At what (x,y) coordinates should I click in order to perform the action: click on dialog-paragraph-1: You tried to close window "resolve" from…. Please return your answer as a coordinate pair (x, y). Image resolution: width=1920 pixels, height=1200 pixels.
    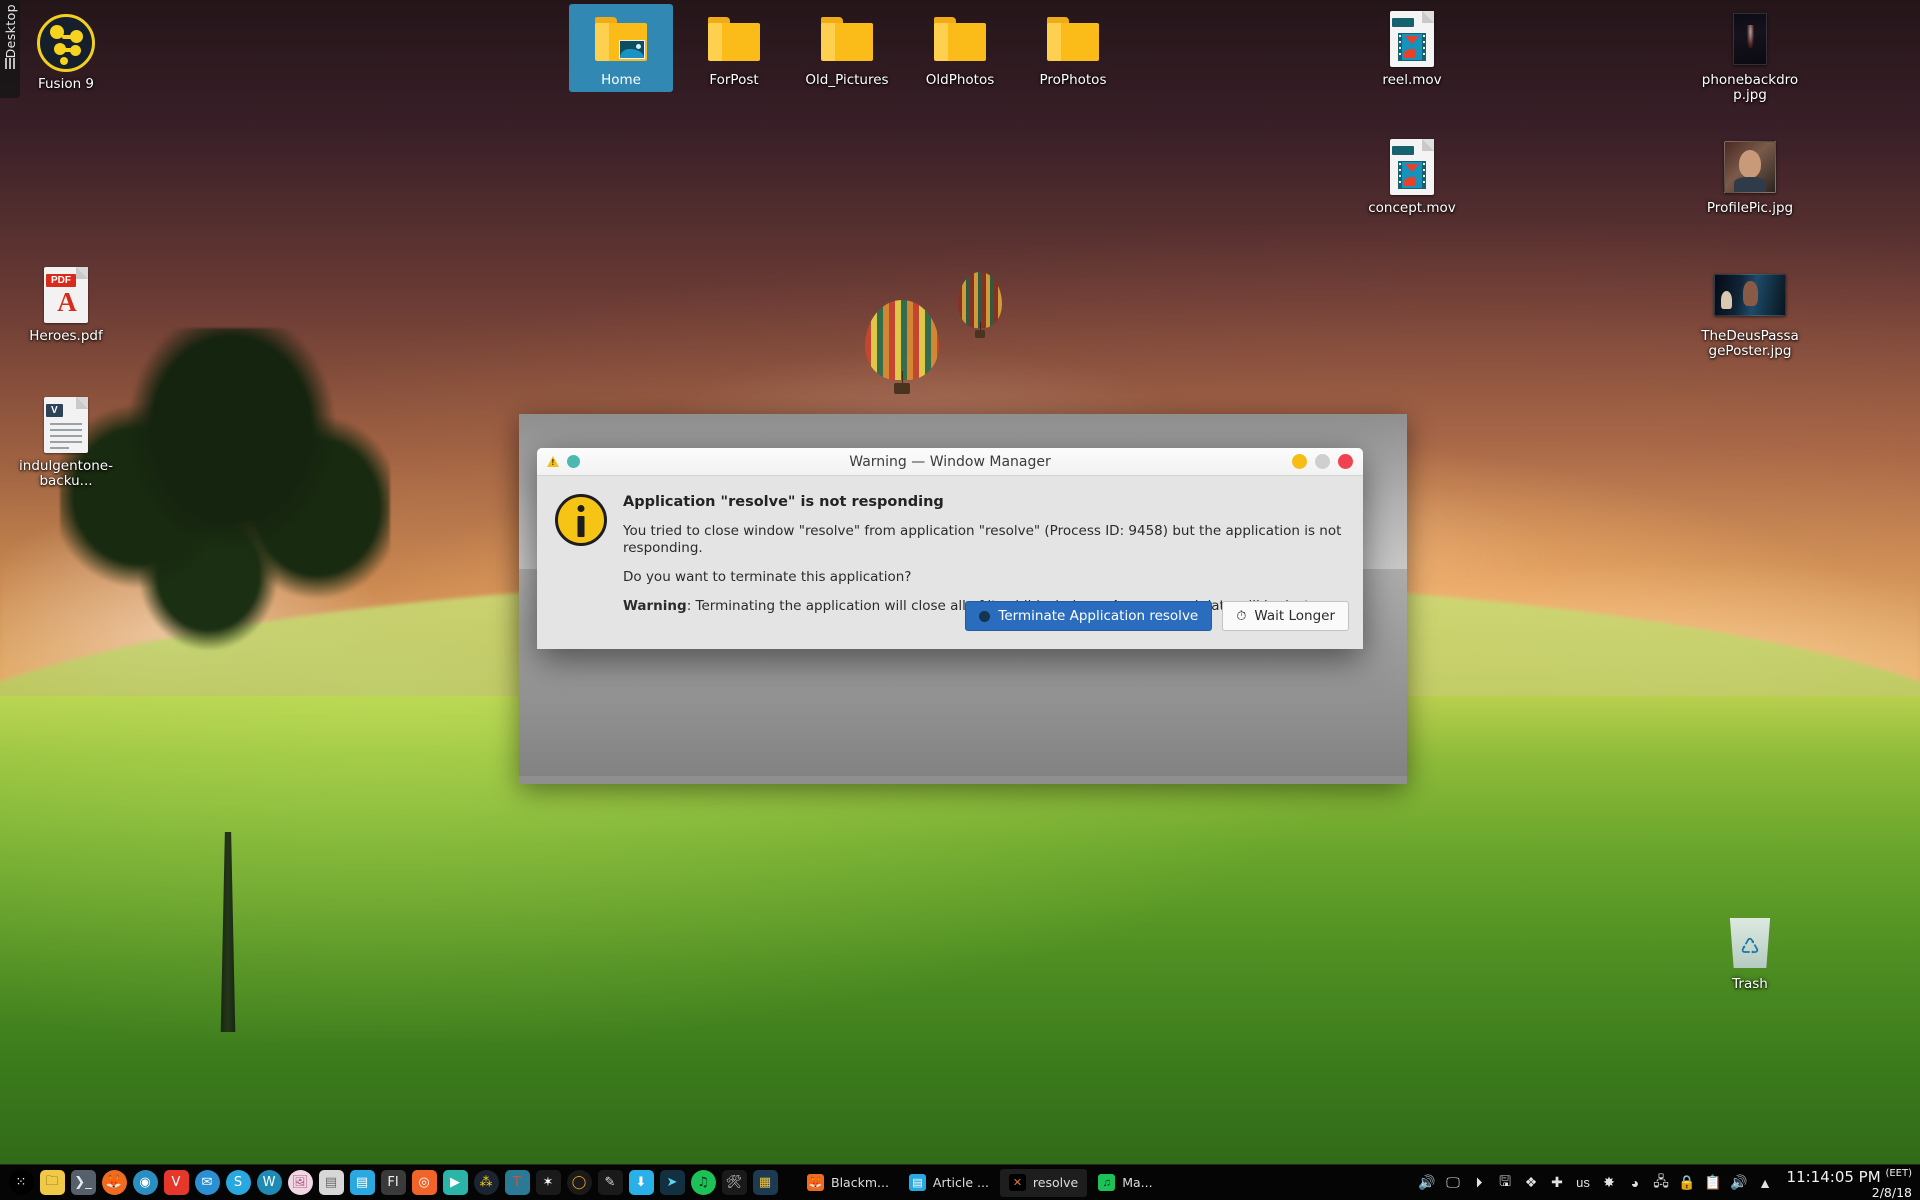
    Looking at the image, I should click on (982, 539).